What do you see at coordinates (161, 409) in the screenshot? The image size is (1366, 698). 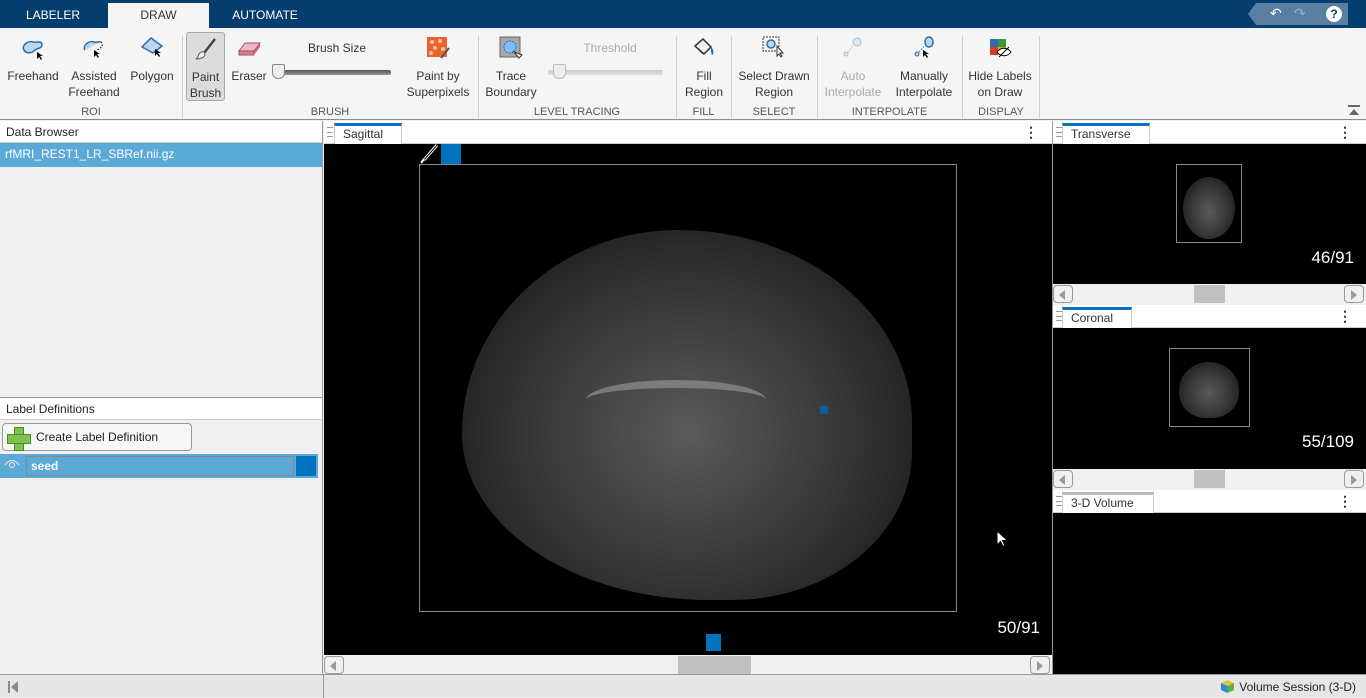 I see `label-definitions-title: Label Definitions` at bounding box center [161, 409].